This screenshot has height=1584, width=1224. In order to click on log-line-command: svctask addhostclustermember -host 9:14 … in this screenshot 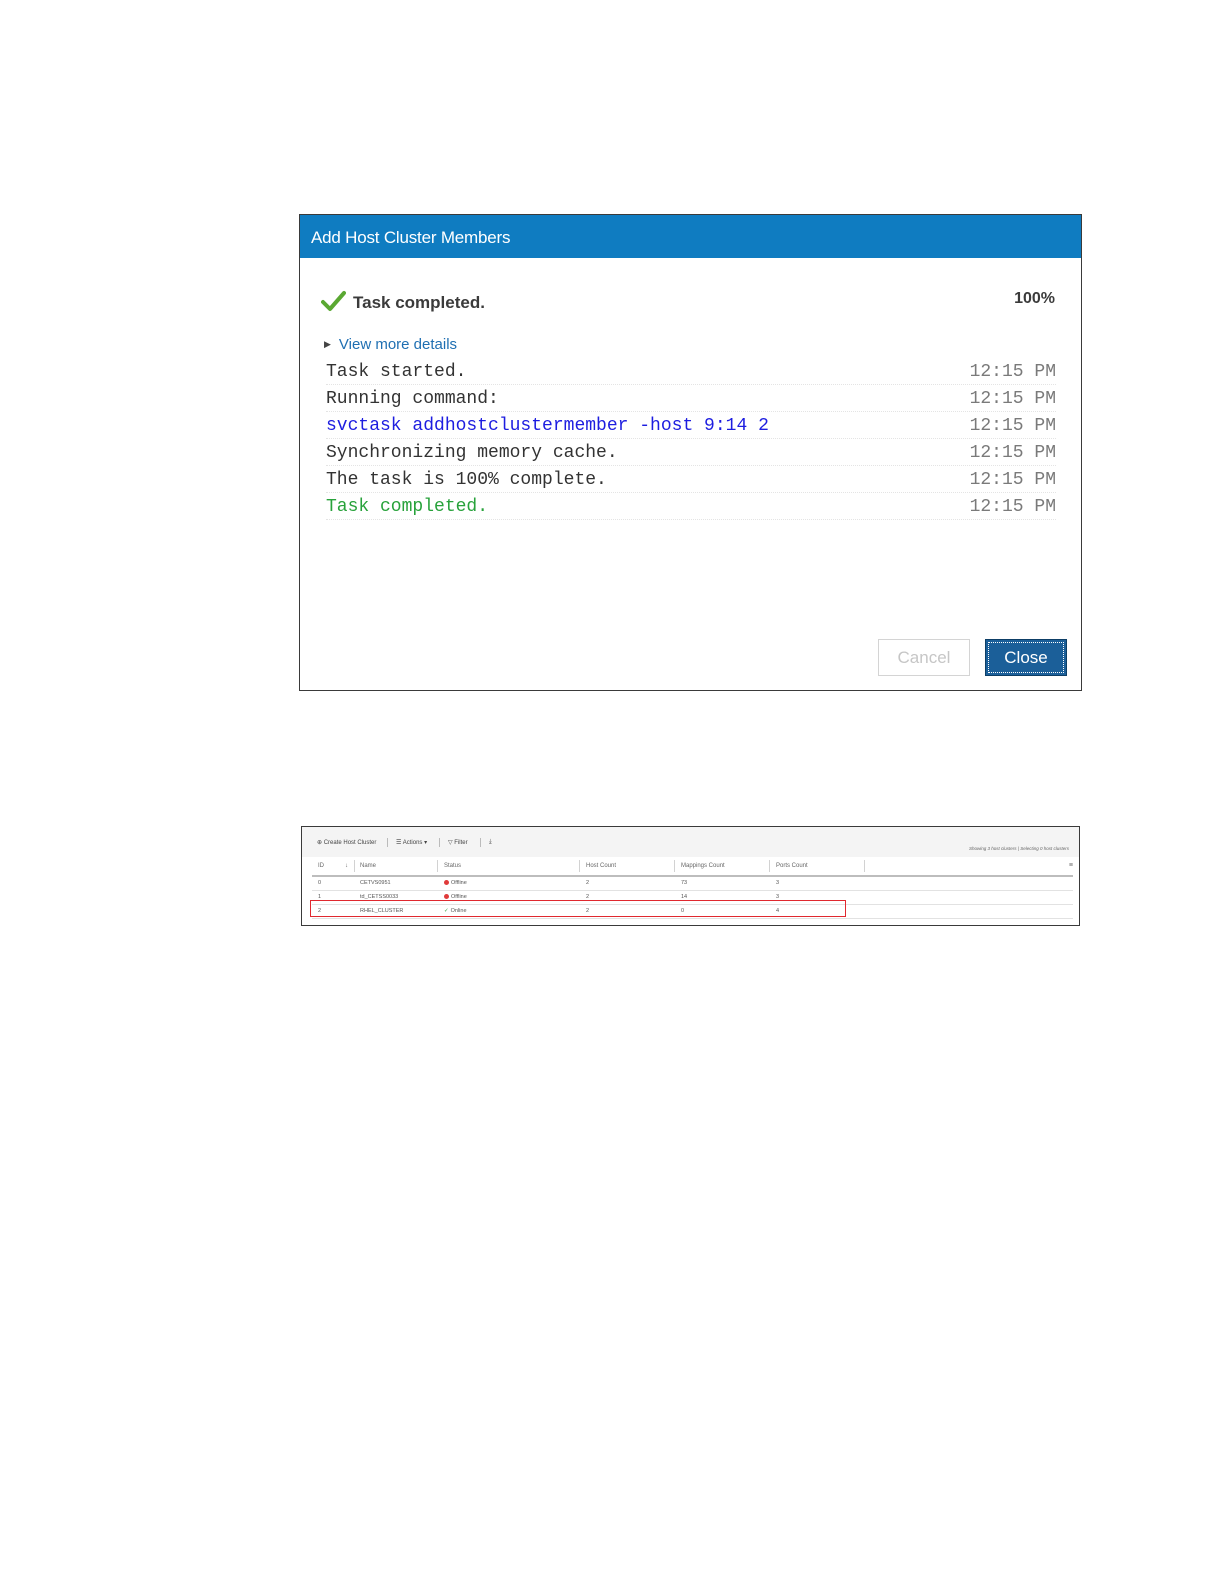, I will do `click(691, 426)`.